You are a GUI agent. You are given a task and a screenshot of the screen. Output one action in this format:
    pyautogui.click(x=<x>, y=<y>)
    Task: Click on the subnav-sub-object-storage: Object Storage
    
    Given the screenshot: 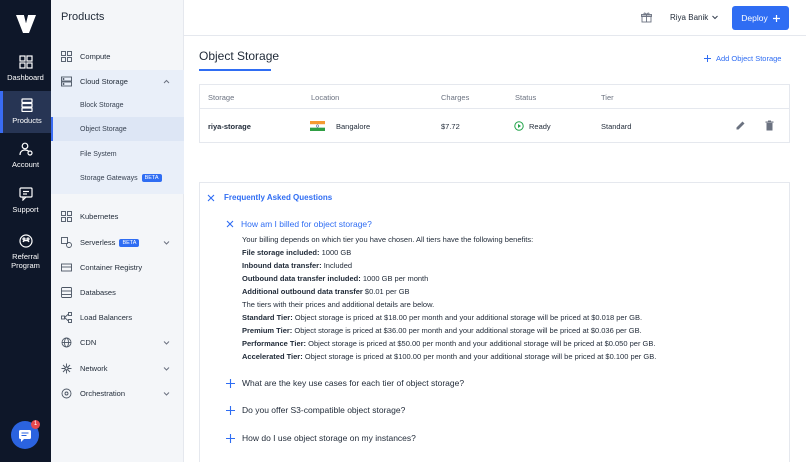 What is the action you would take?
    pyautogui.click(x=117, y=129)
    